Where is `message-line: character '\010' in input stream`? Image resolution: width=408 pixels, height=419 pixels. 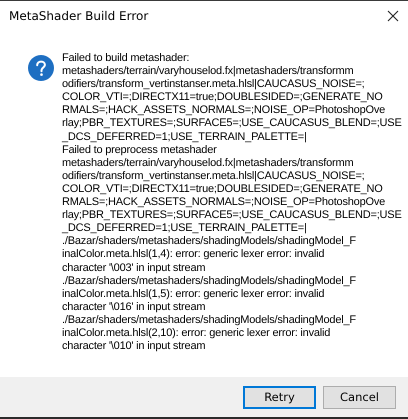 message-line: character '\010' in input stream is located at coordinates (134, 347).